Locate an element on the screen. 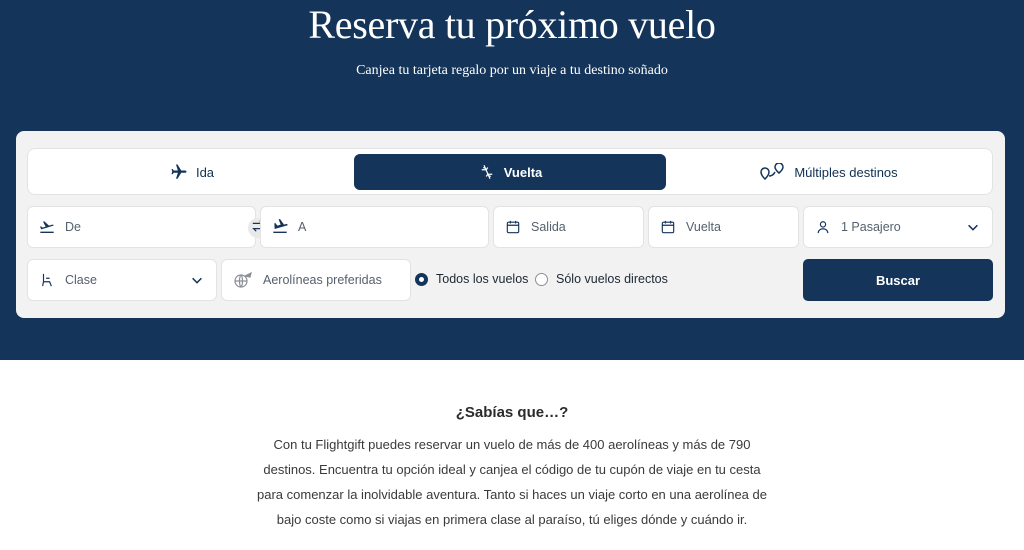 The image size is (1024, 550). tab-one-way: Ida is located at coordinates (192, 172).